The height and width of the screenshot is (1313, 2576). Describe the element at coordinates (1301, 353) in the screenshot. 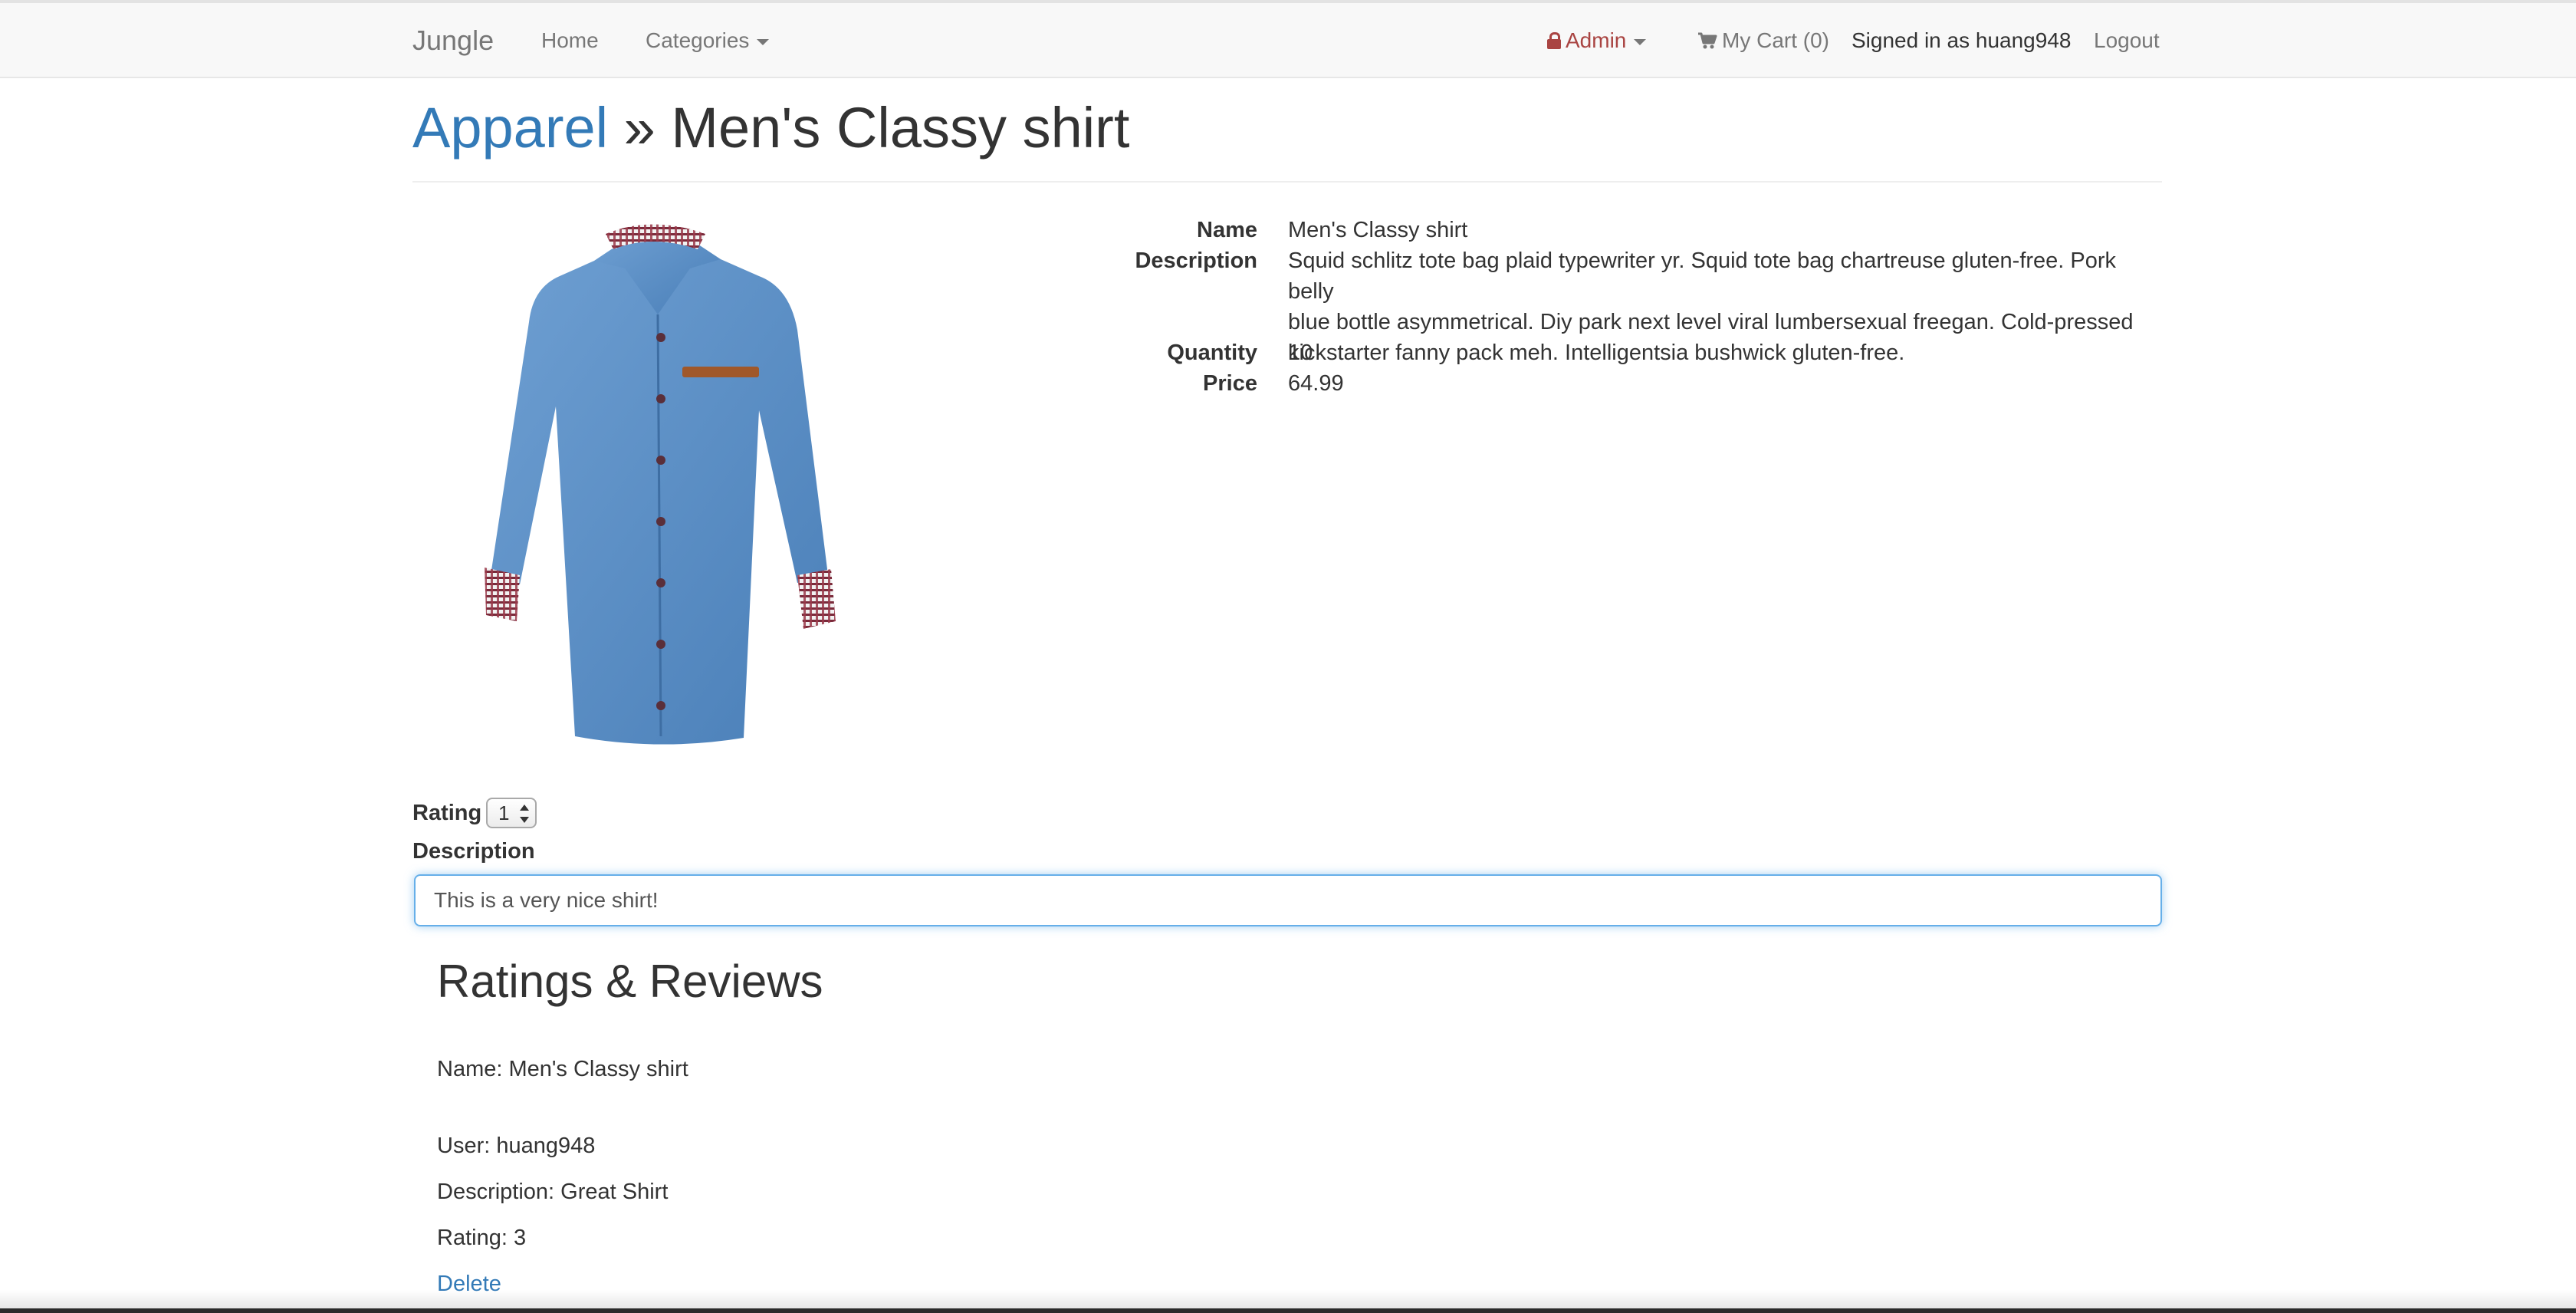

I see `product-quantity-value: 10` at that location.